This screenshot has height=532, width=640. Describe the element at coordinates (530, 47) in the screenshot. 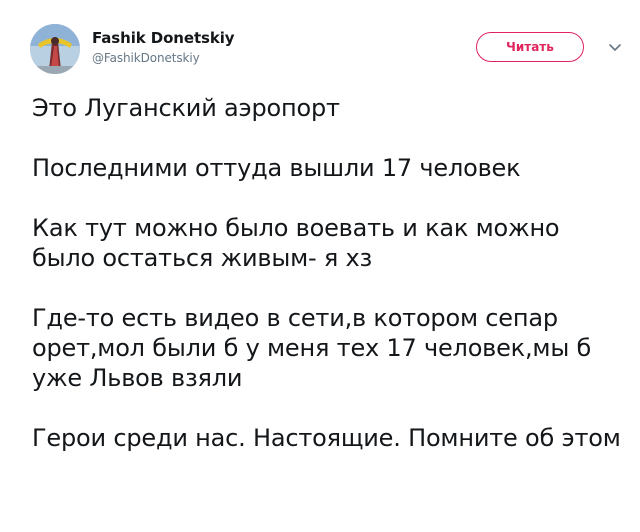

I see `follow-button: Читать` at that location.